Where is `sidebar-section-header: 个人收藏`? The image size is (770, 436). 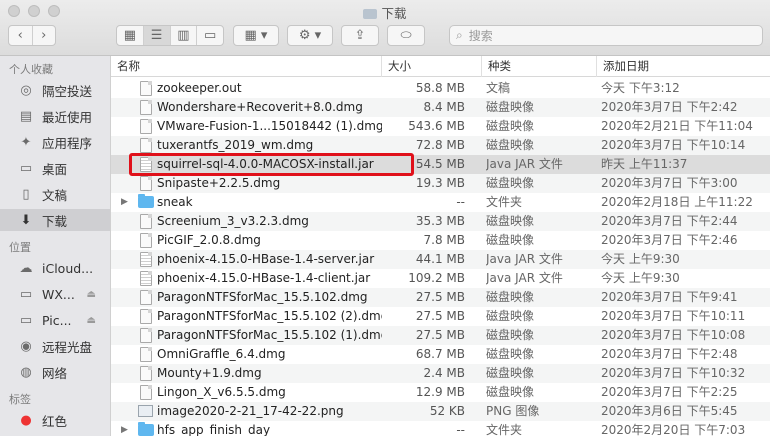 sidebar-section-header: 个人收藏 is located at coordinates (31, 69).